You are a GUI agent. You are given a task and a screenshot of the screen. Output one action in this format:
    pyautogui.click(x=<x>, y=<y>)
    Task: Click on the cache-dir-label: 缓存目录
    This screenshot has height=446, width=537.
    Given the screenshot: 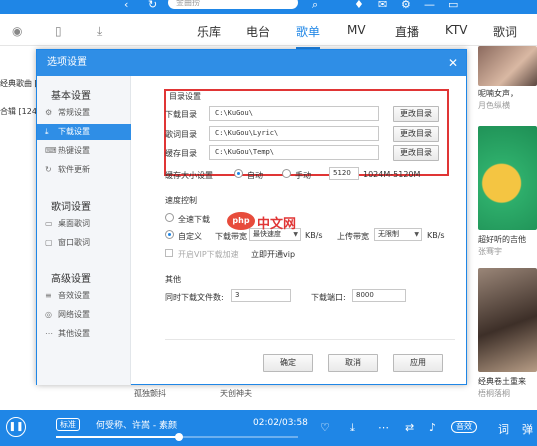 What is the action you would take?
    pyautogui.click(x=181, y=153)
    